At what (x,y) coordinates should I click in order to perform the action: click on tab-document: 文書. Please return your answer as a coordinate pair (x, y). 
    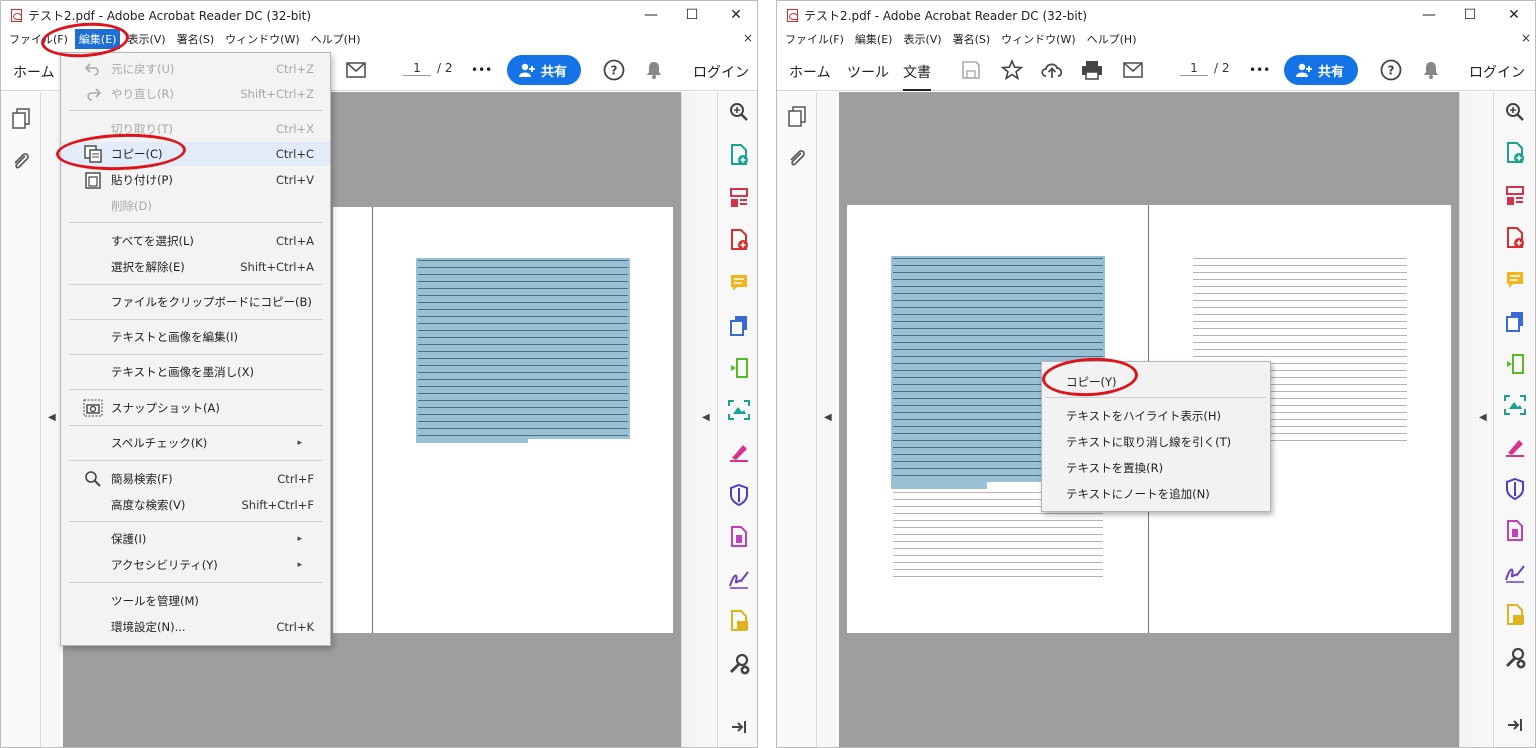
    Looking at the image, I should click on (917, 76).